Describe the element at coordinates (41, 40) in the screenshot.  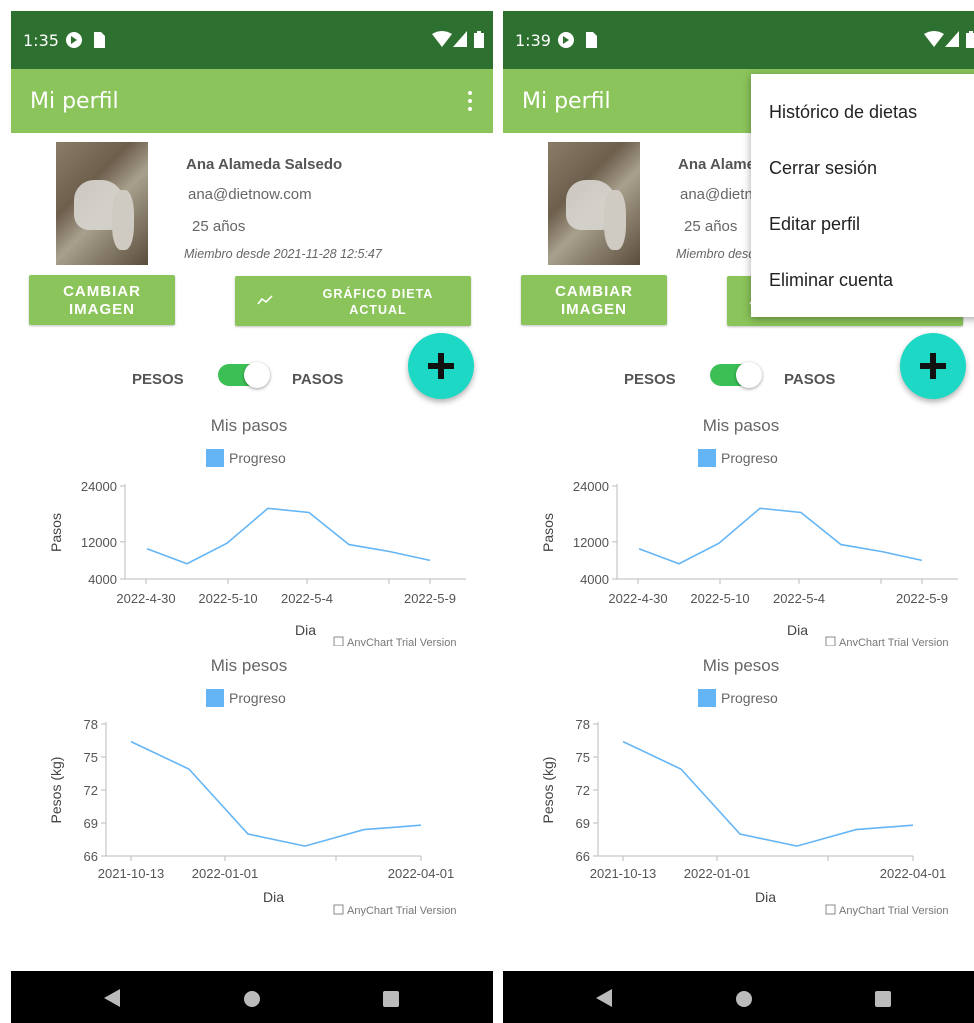
I see `status-time: 1:35` at that location.